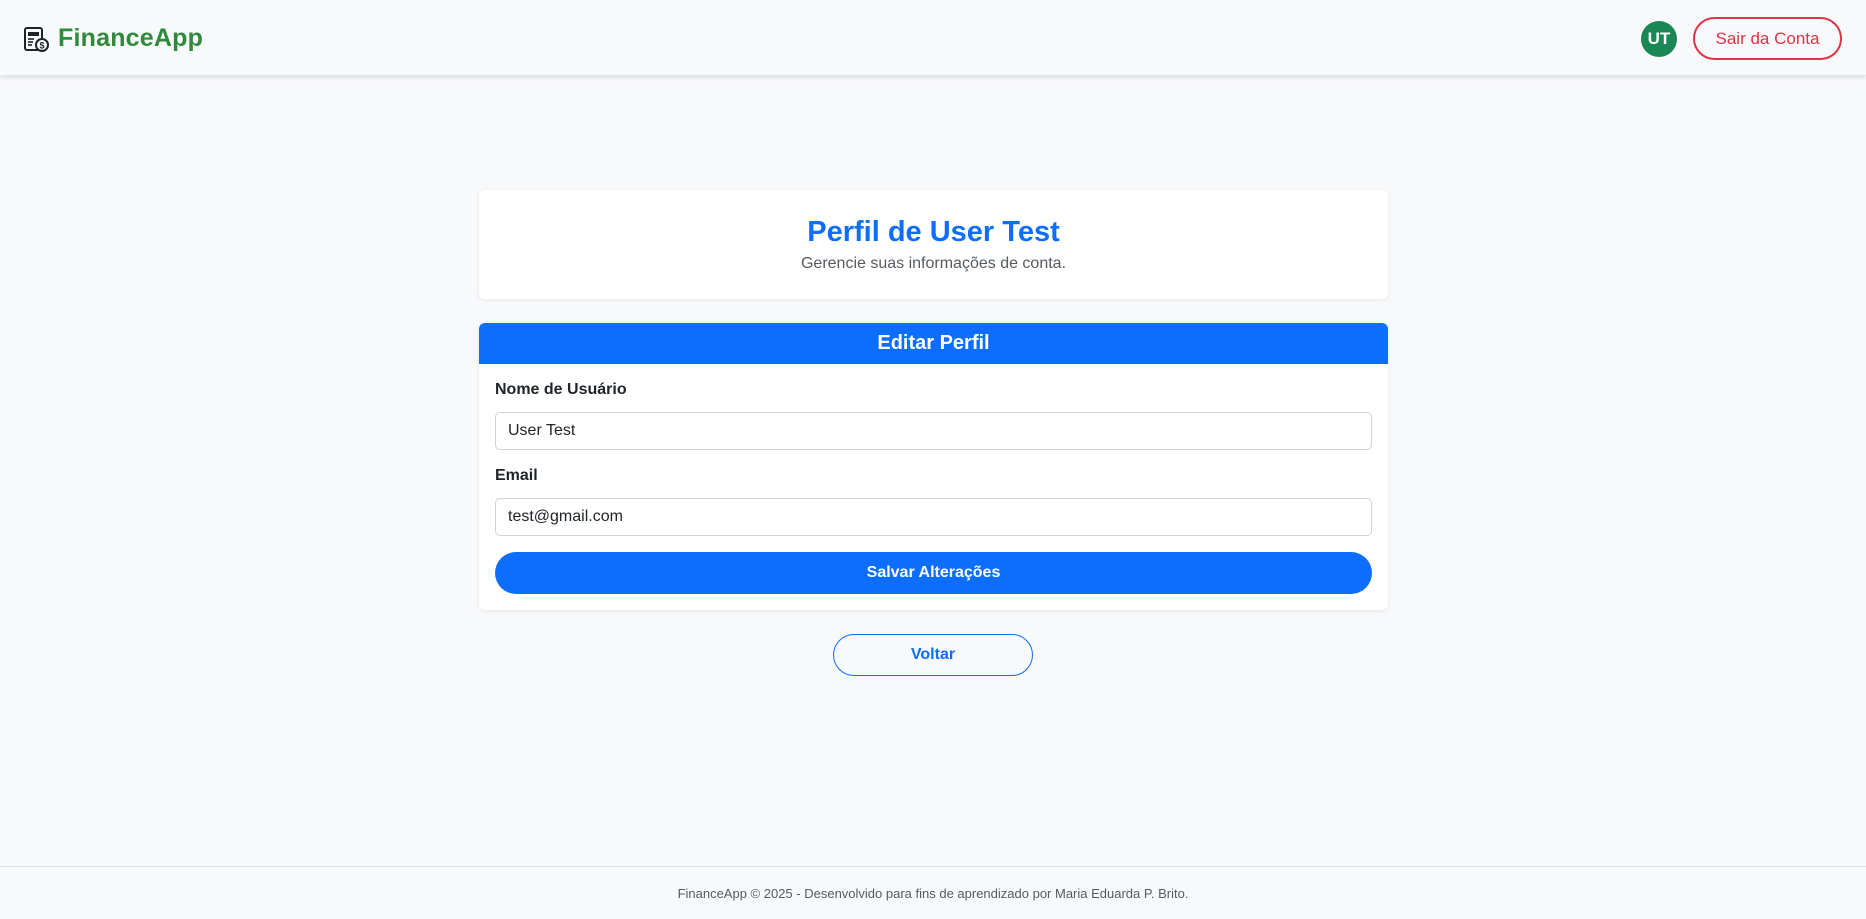 Image resolution: width=1866 pixels, height=919 pixels. What do you see at coordinates (933, 573) in the screenshot?
I see `save-changes-button: Salvar Alterações` at bounding box center [933, 573].